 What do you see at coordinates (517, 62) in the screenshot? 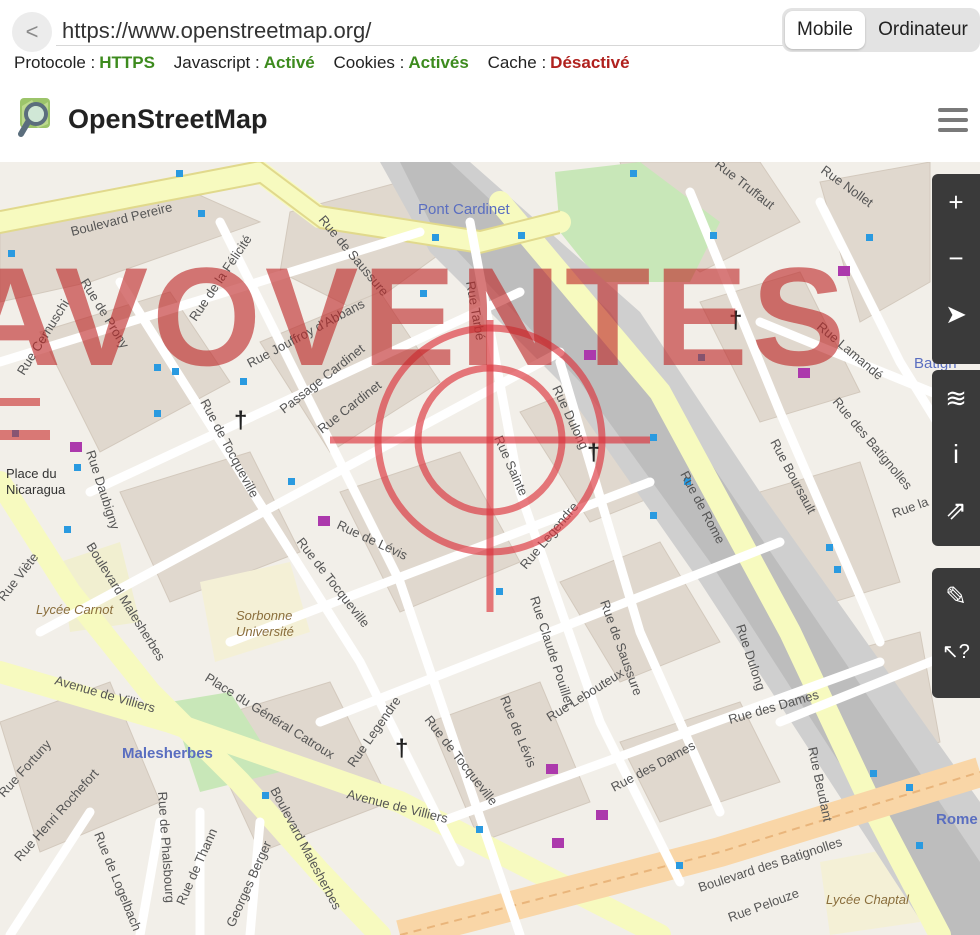
I see `cache-label: Cache :` at bounding box center [517, 62].